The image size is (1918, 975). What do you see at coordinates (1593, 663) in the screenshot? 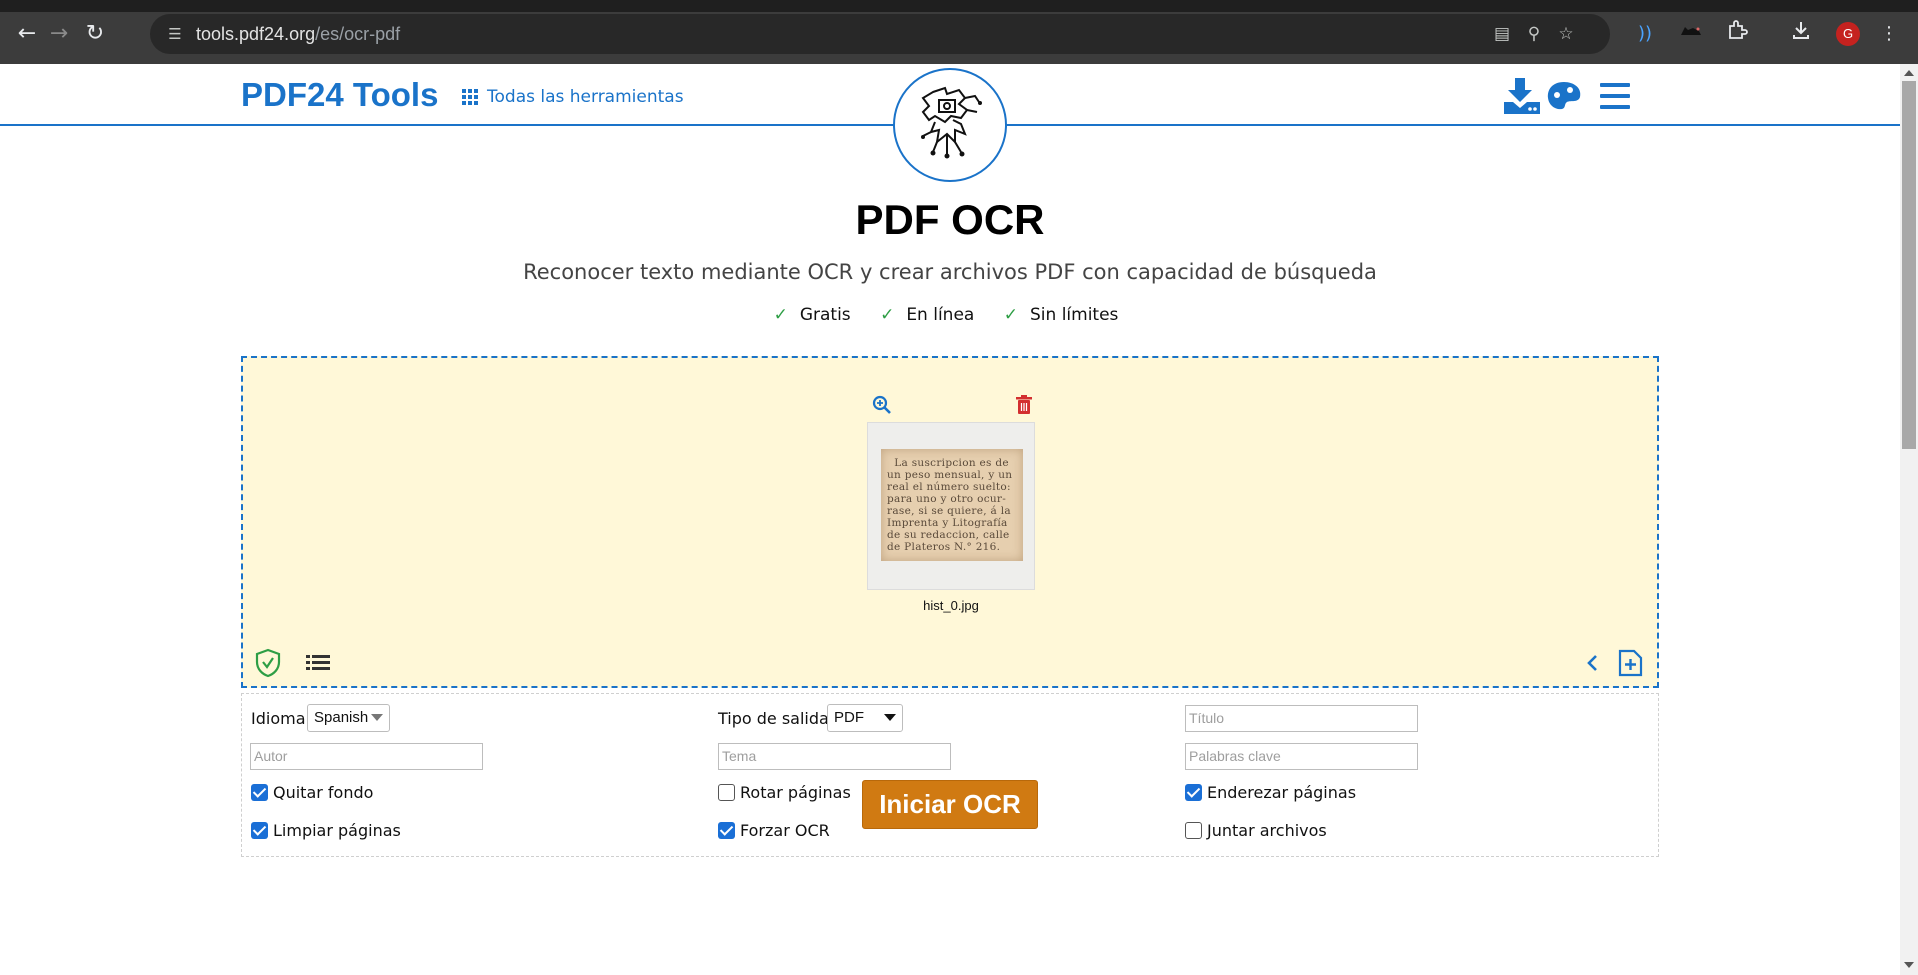
I see `chevron-left-icon` at bounding box center [1593, 663].